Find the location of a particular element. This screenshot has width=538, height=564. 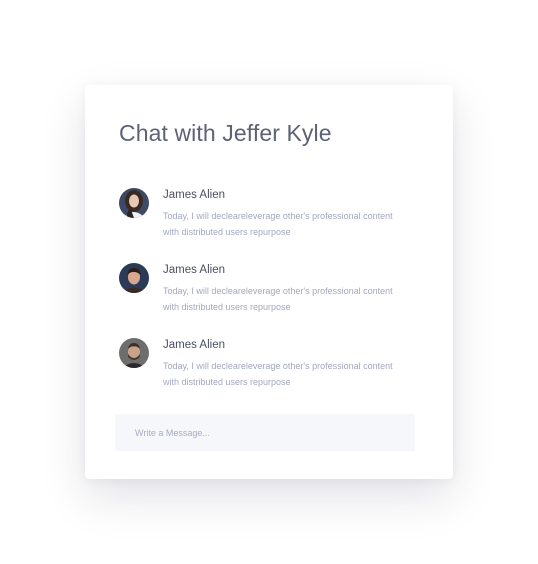

woman-photo-avatar is located at coordinates (134, 203).